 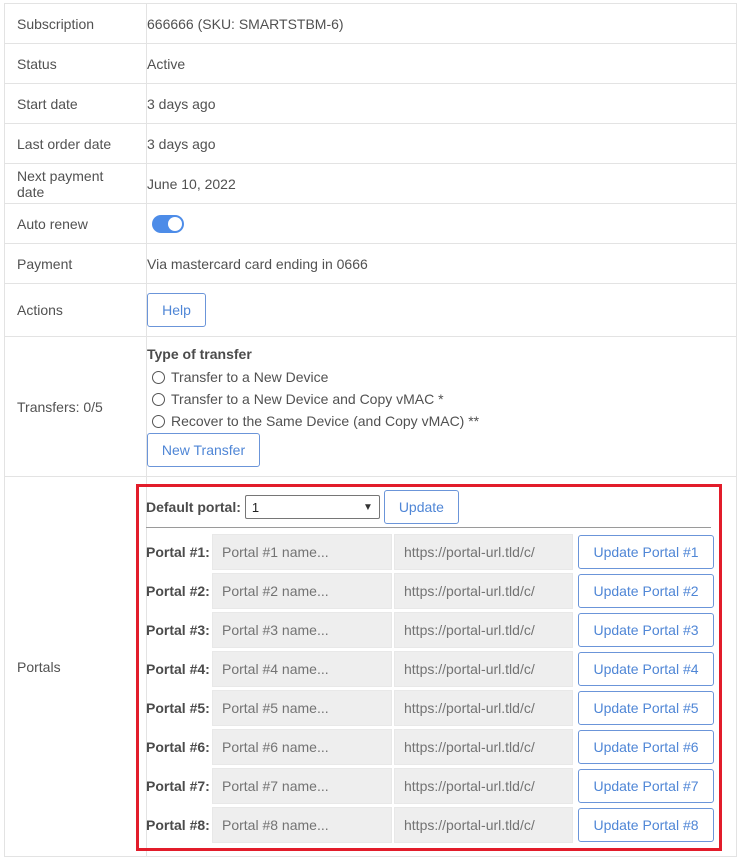 I want to click on update-portal-button: Update Portal #3, so click(x=646, y=630).